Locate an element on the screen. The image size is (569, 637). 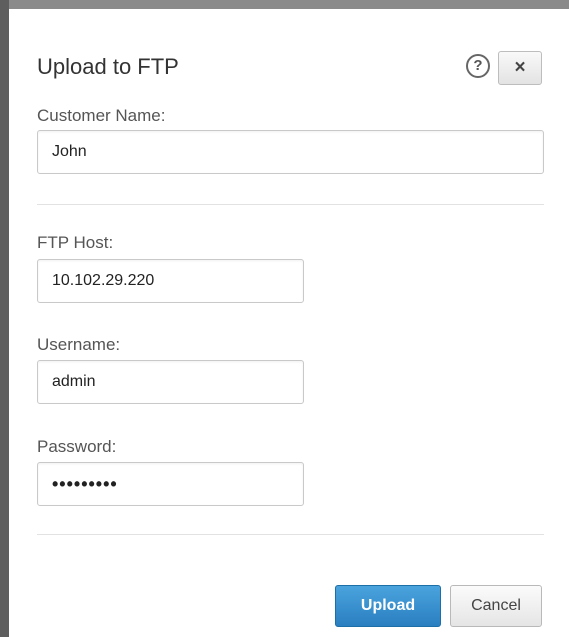
password-label: Password: is located at coordinates (77, 446).